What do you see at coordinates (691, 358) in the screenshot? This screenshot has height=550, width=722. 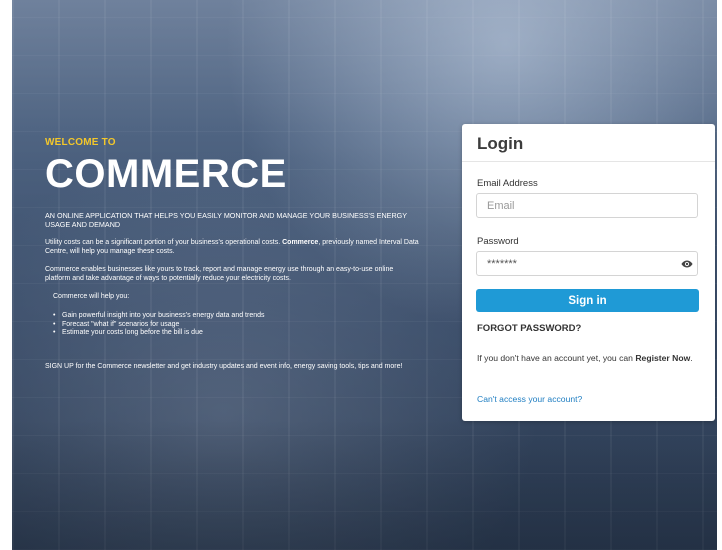 I see `register-suffix: .` at bounding box center [691, 358].